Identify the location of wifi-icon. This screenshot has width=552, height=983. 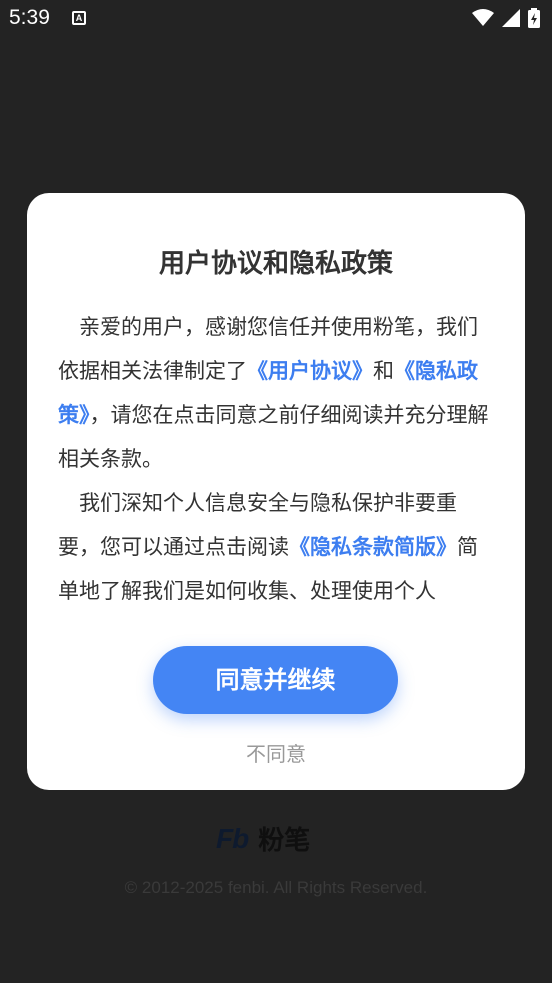
(483, 17).